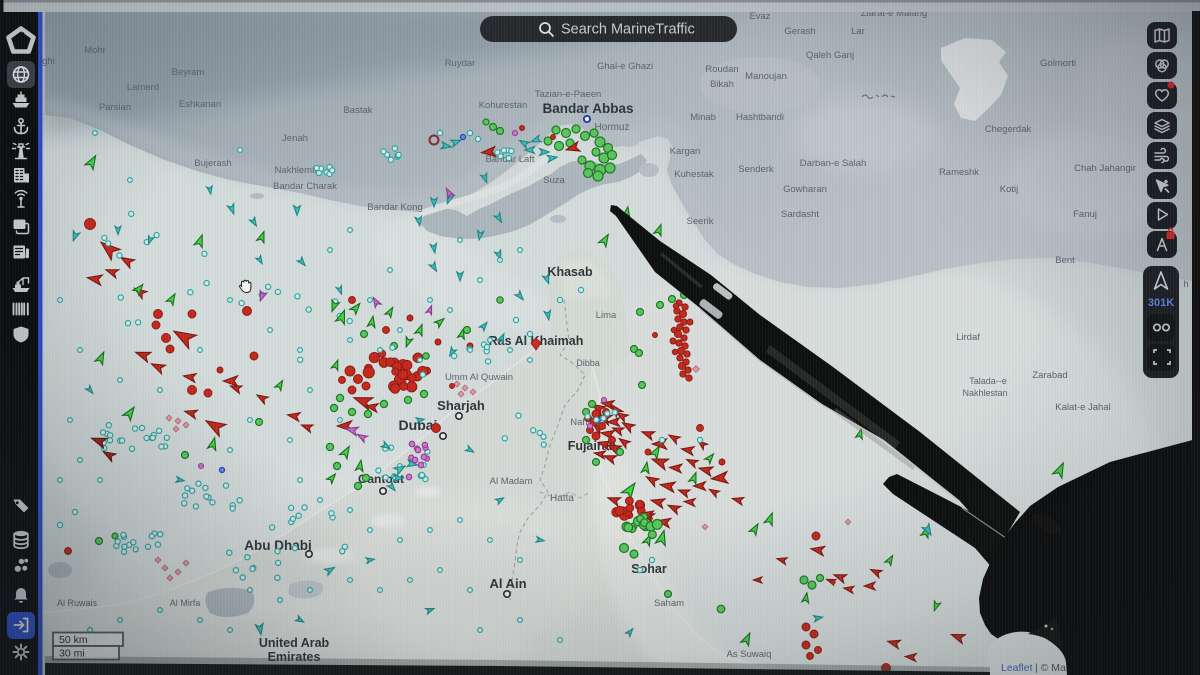 This screenshot has width=1200, height=675. I want to click on svg-text: 50 km, so click(73, 640).